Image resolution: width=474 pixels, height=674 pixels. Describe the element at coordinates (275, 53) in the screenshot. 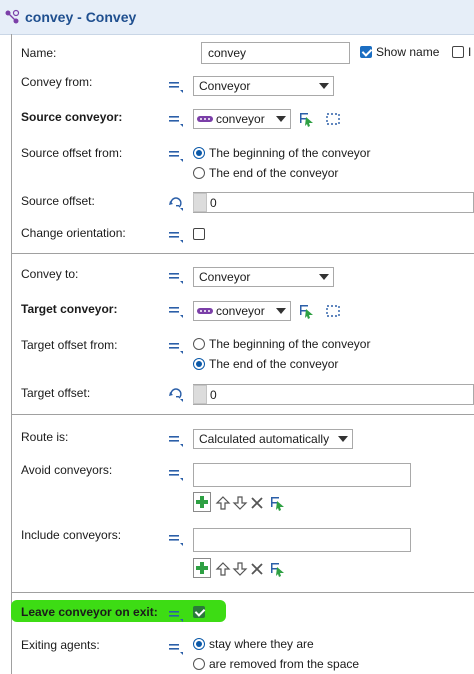

I see `name-input: convey` at that location.